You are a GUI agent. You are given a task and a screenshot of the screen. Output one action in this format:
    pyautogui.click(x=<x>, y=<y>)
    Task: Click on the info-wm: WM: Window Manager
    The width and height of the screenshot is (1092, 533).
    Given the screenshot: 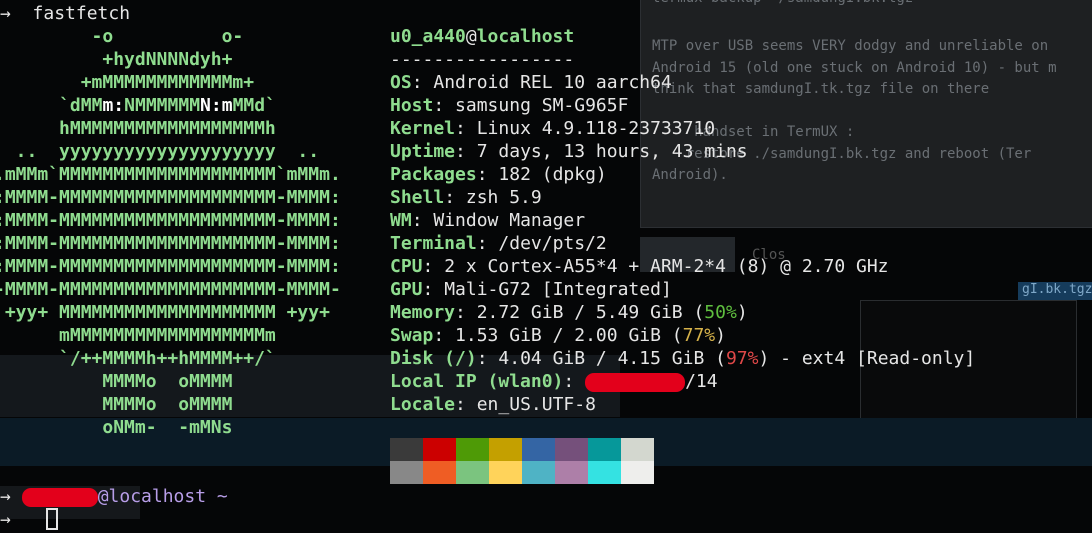 What is the action you would take?
    pyautogui.click(x=488, y=220)
    